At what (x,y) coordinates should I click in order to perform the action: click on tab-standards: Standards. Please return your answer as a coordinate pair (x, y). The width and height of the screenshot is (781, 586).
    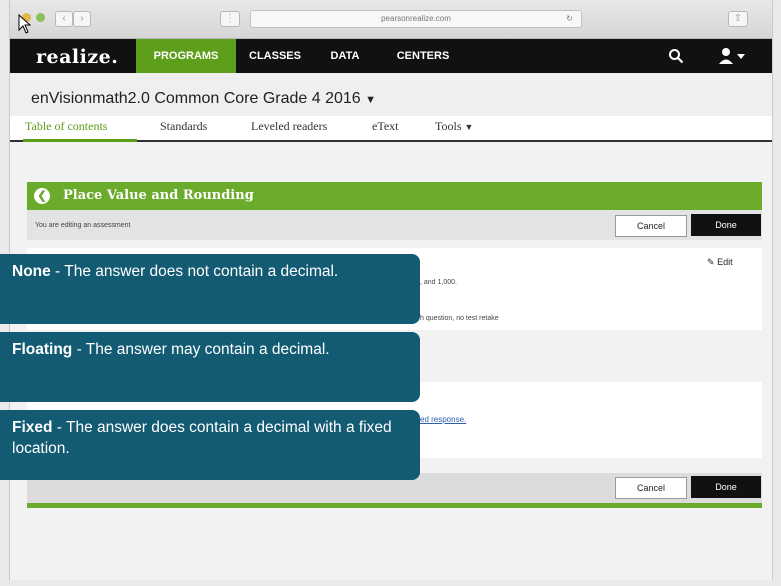
    Looking at the image, I should click on (183, 126).